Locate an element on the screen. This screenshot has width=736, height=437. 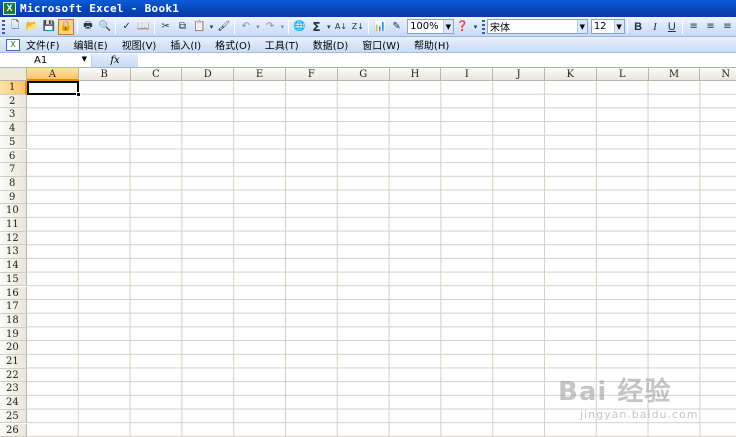
format-painter-icon: 🖌 is located at coordinates (223, 27).